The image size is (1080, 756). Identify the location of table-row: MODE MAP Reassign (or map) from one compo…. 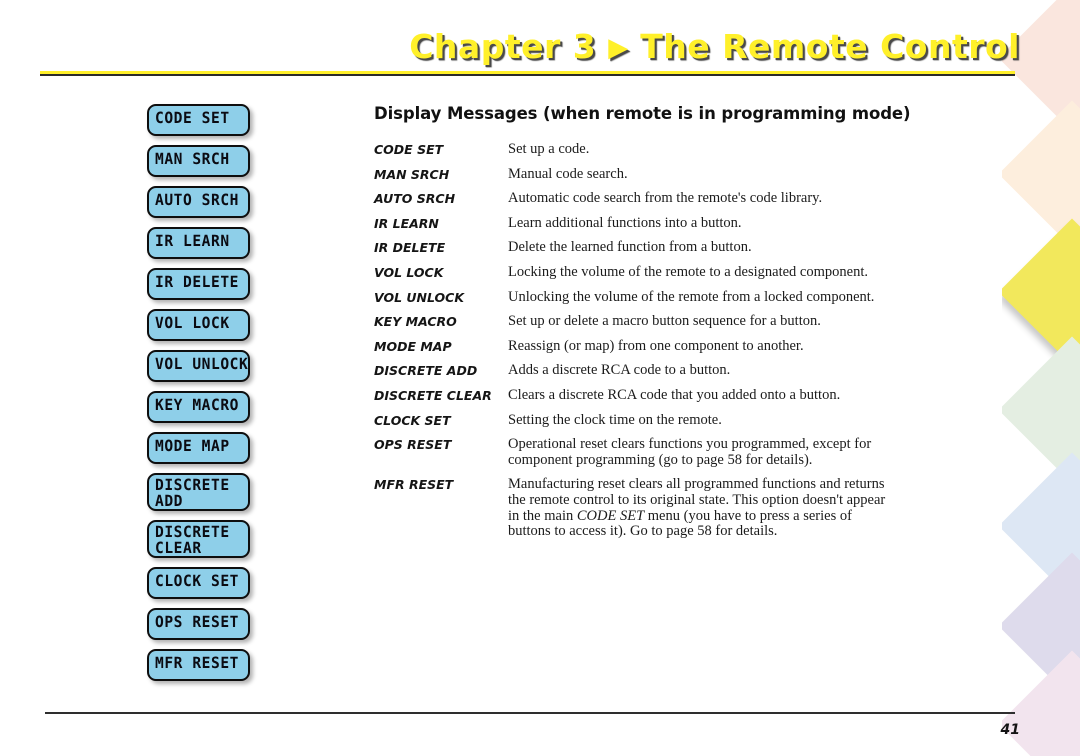
(634, 350).